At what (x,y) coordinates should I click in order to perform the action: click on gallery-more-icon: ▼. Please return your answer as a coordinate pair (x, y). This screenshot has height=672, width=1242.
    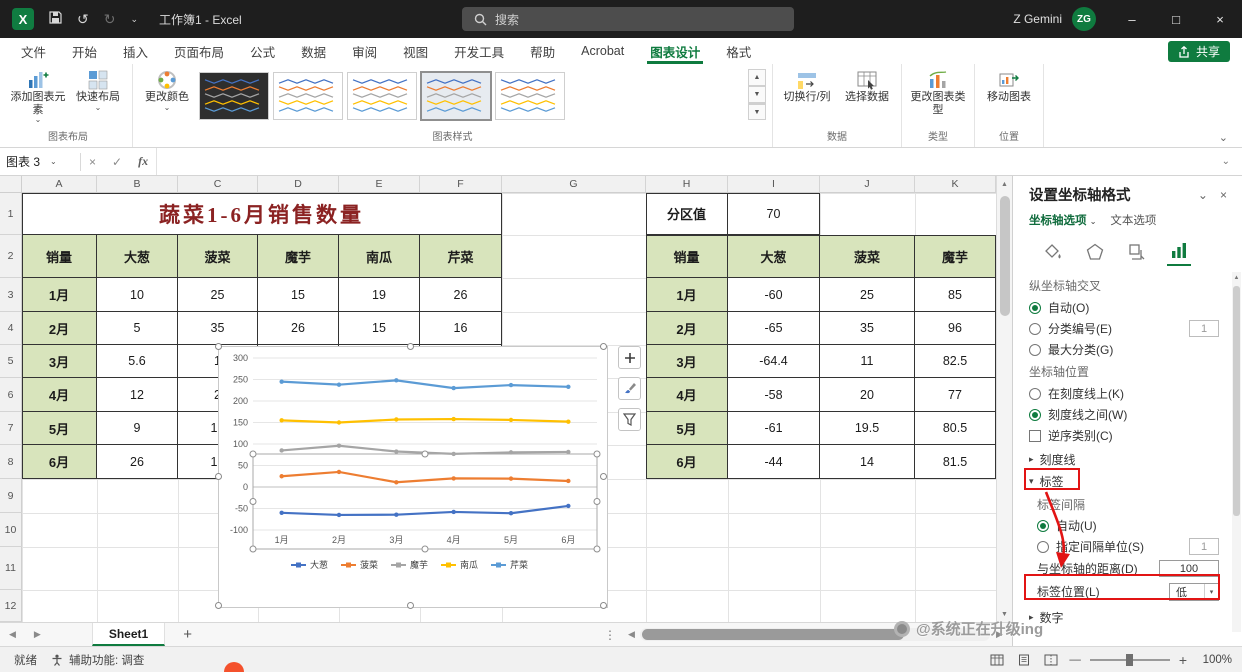
    Looking at the image, I should click on (757, 111).